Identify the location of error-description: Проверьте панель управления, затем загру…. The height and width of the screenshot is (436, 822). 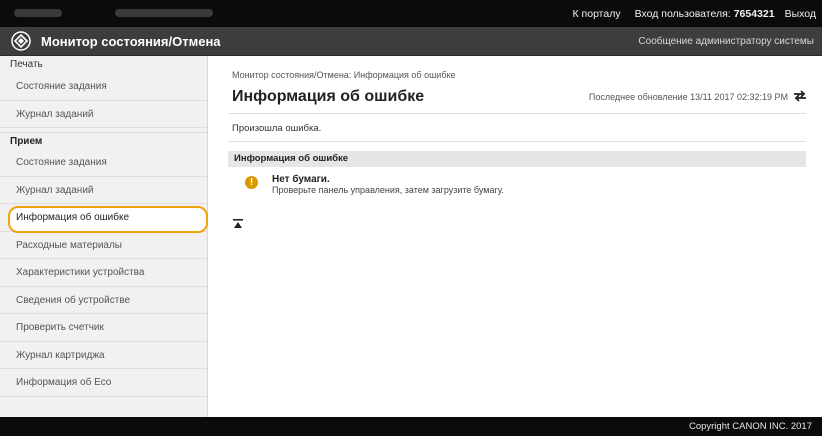
(388, 190).